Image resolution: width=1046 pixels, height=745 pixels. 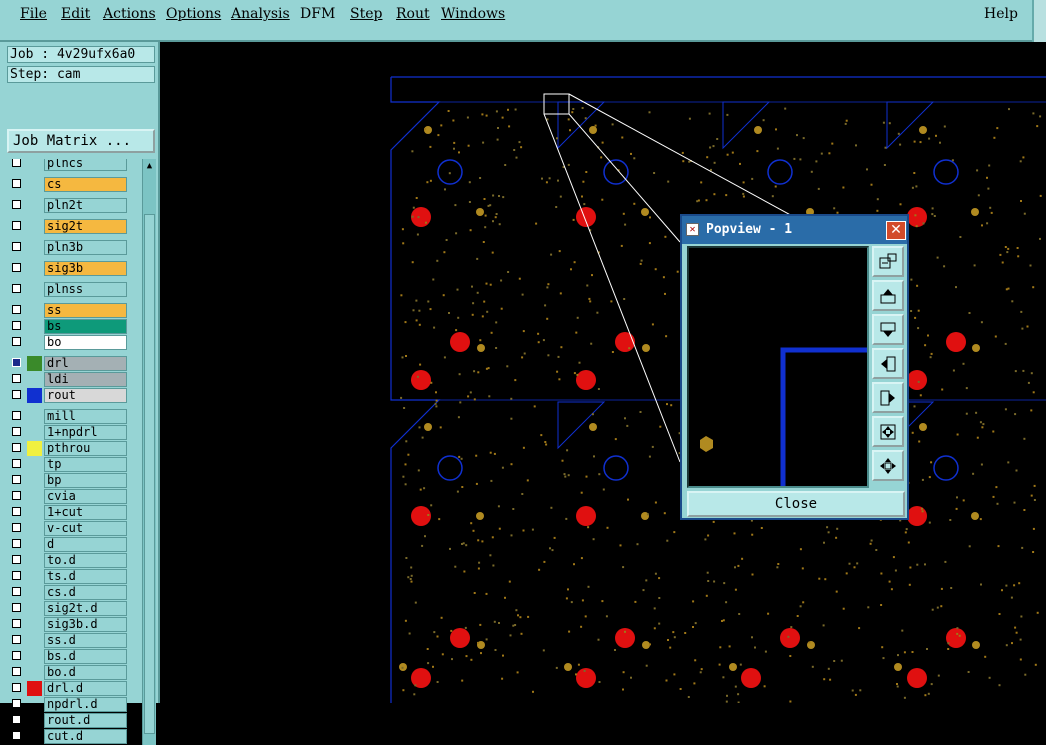 I want to click on layer-name: bp, so click(x=85, y=480).